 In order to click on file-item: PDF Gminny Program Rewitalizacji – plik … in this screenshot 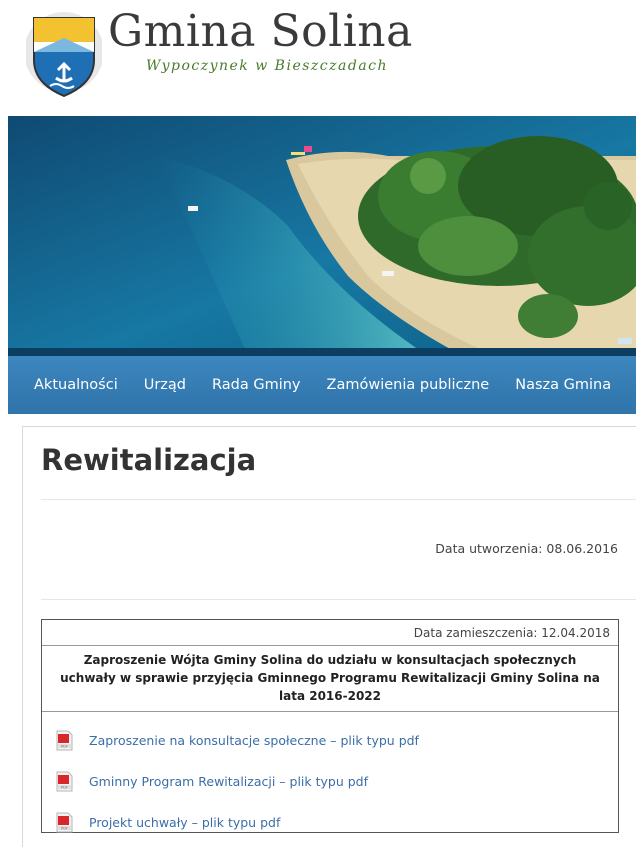, I will do `click(337, 781)`.